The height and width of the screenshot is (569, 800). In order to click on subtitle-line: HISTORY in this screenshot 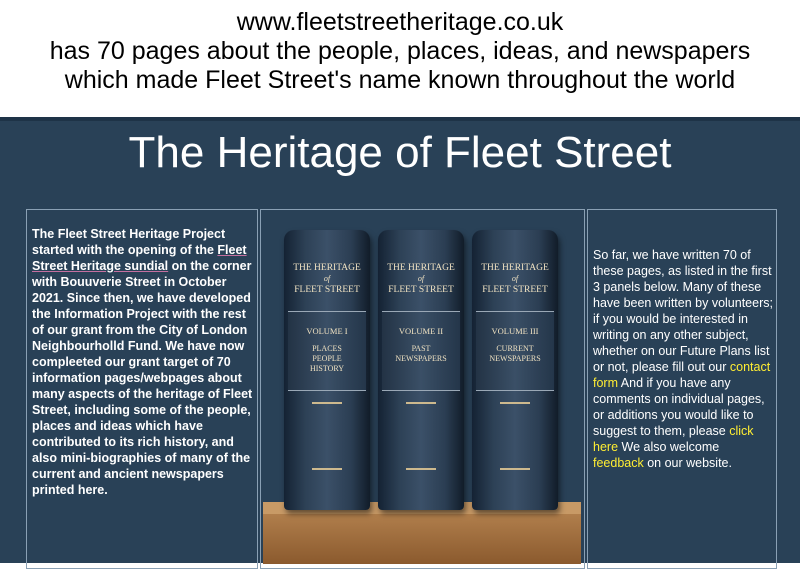, I will do `click(327, 368)`.